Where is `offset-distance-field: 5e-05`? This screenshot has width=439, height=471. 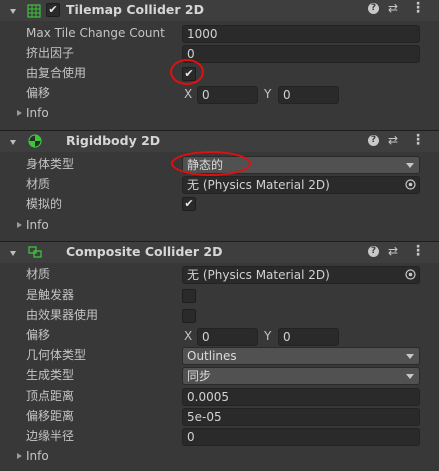
offset-distance-field: 5e-05 is located at coordinates (301, 417).